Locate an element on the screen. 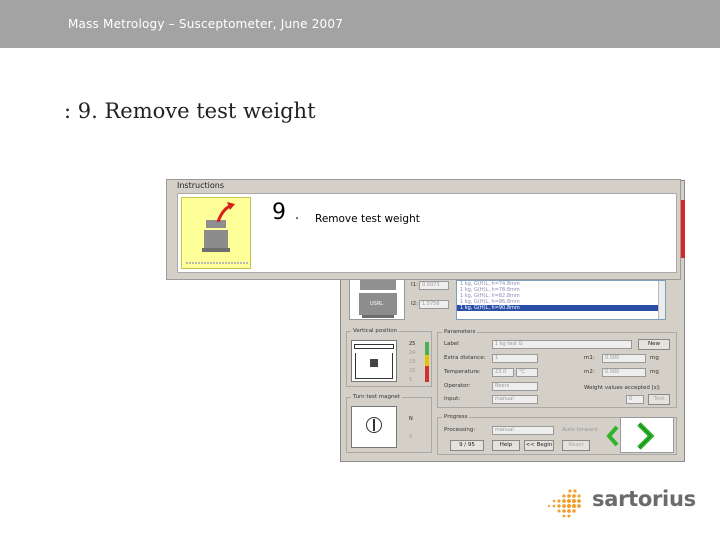 This screenshot has width=720, height=540. readout-value-1: 0.5073 is located at coordinates (434, 285).